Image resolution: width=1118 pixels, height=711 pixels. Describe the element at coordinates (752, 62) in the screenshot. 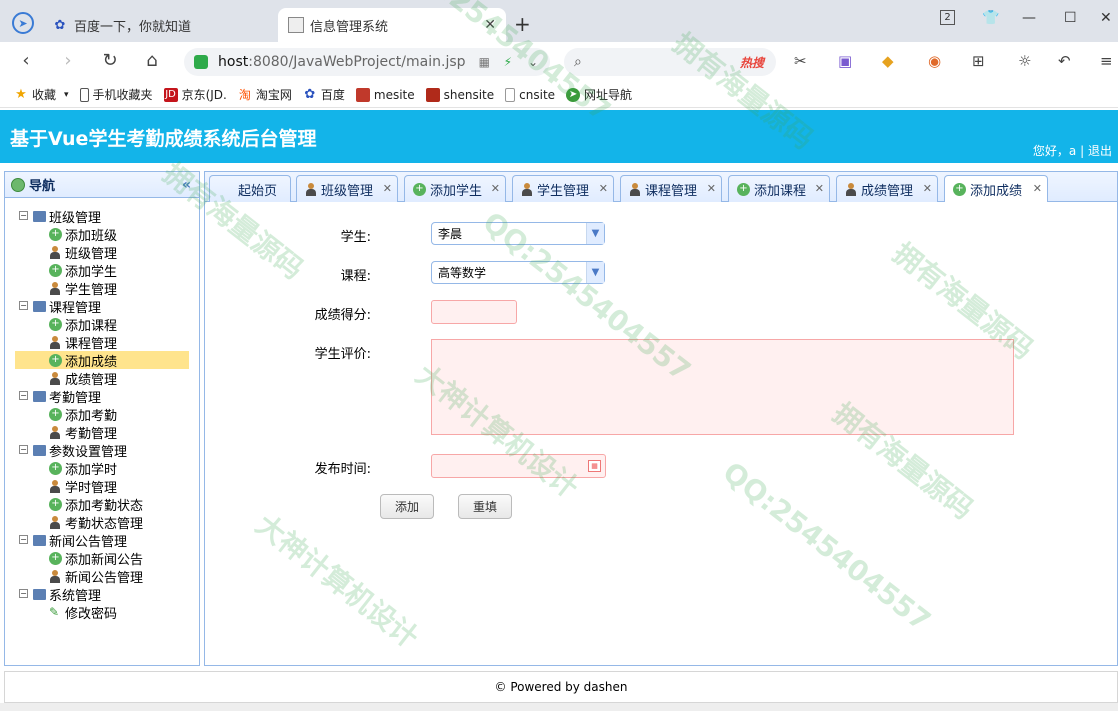

I see `hot-search-label: 热搜` at that location.